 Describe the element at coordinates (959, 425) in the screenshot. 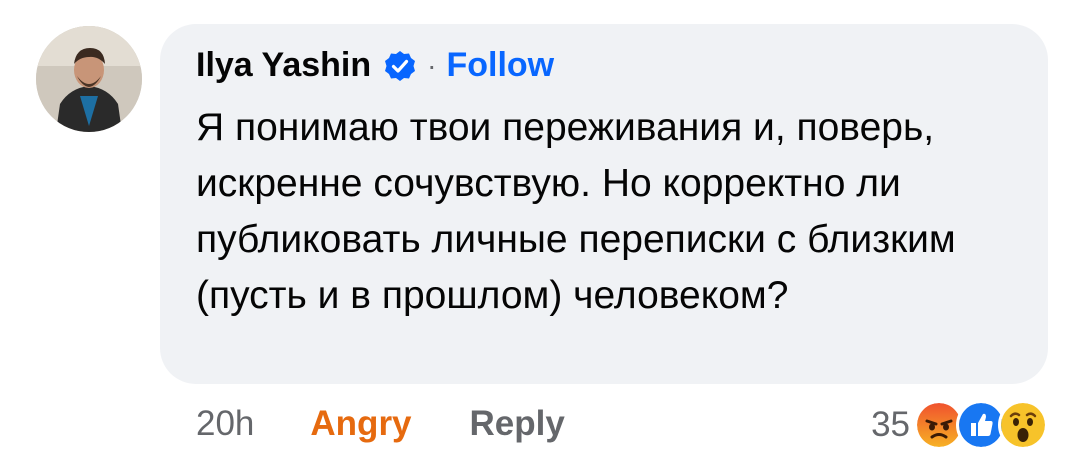

I see `reaction-summary: 35` at that location.